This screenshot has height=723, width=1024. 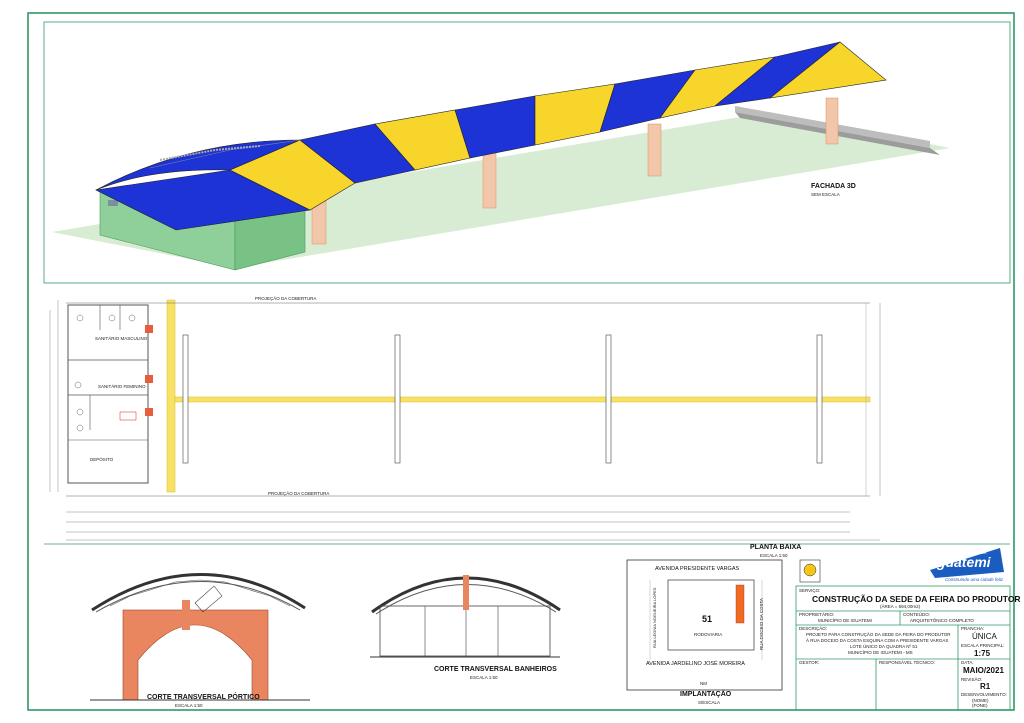 What do you see at coordinates (299, 493) in the screenshot?
I see `projection-bottom-label: PROJEÇÃO DA COBERTURA` at bounding box center [299, 493].